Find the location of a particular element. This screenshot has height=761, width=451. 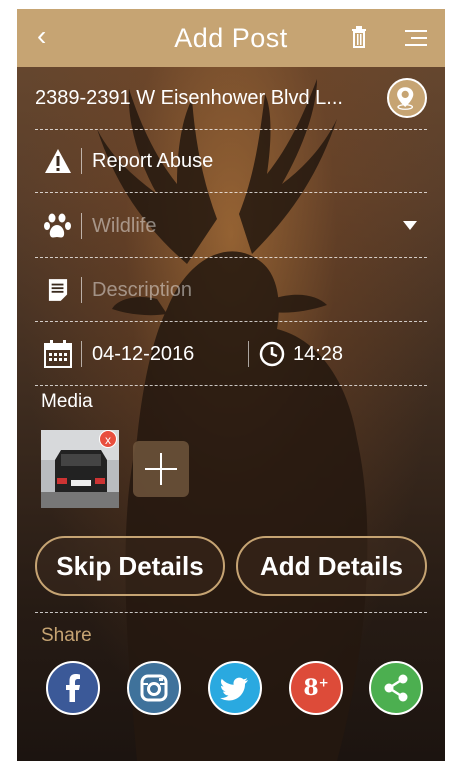

calendar-icon is located at coordinates (58, 354).